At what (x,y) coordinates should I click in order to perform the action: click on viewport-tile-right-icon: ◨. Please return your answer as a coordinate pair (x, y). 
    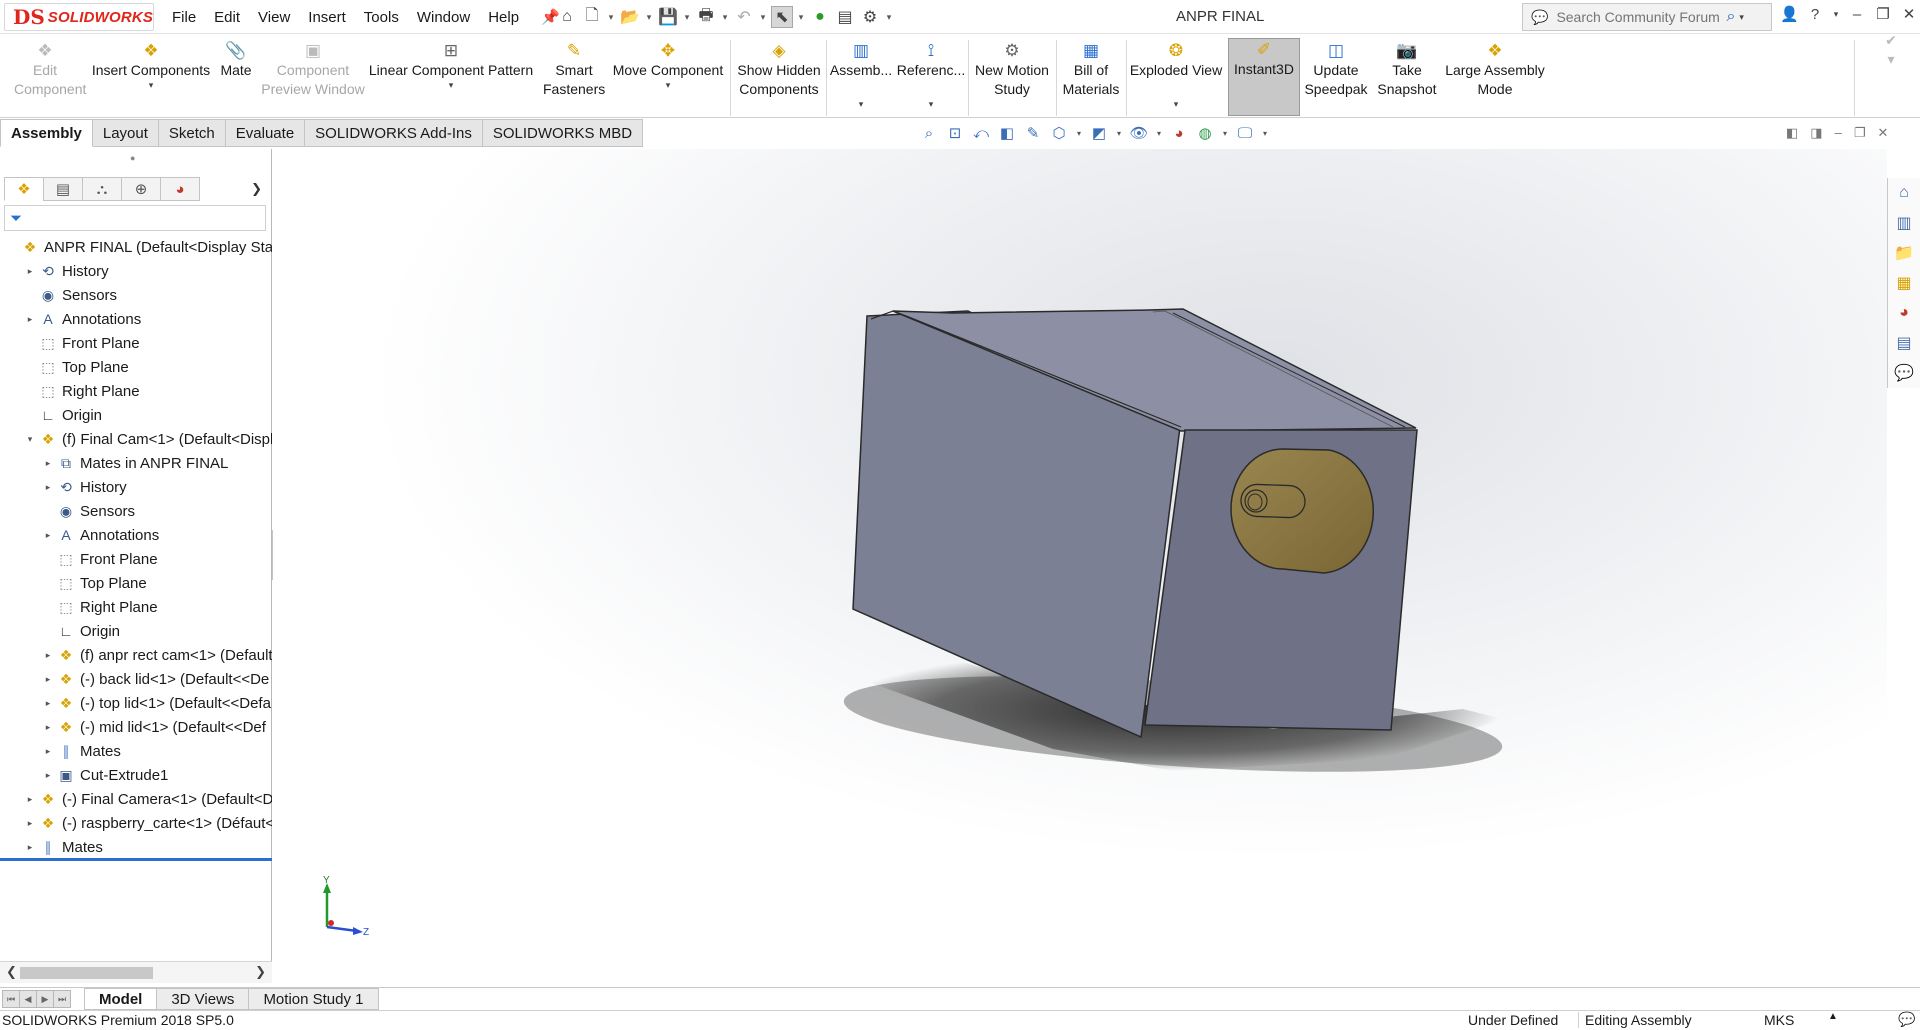
    Looking at the image, I should click on (1816, 133).